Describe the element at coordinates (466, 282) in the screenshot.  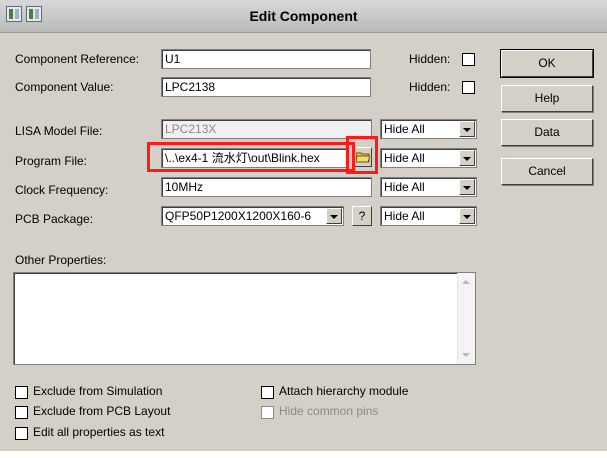
I see `scroll-up-icon` at that location.